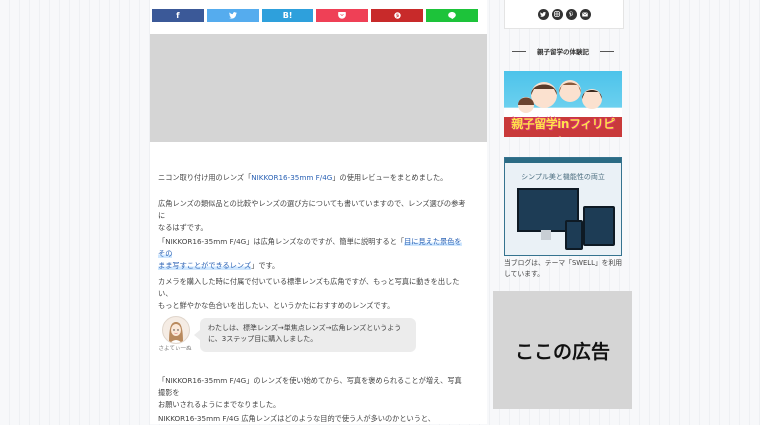  I want to click on pinterest-share-button, so click(397, 15).